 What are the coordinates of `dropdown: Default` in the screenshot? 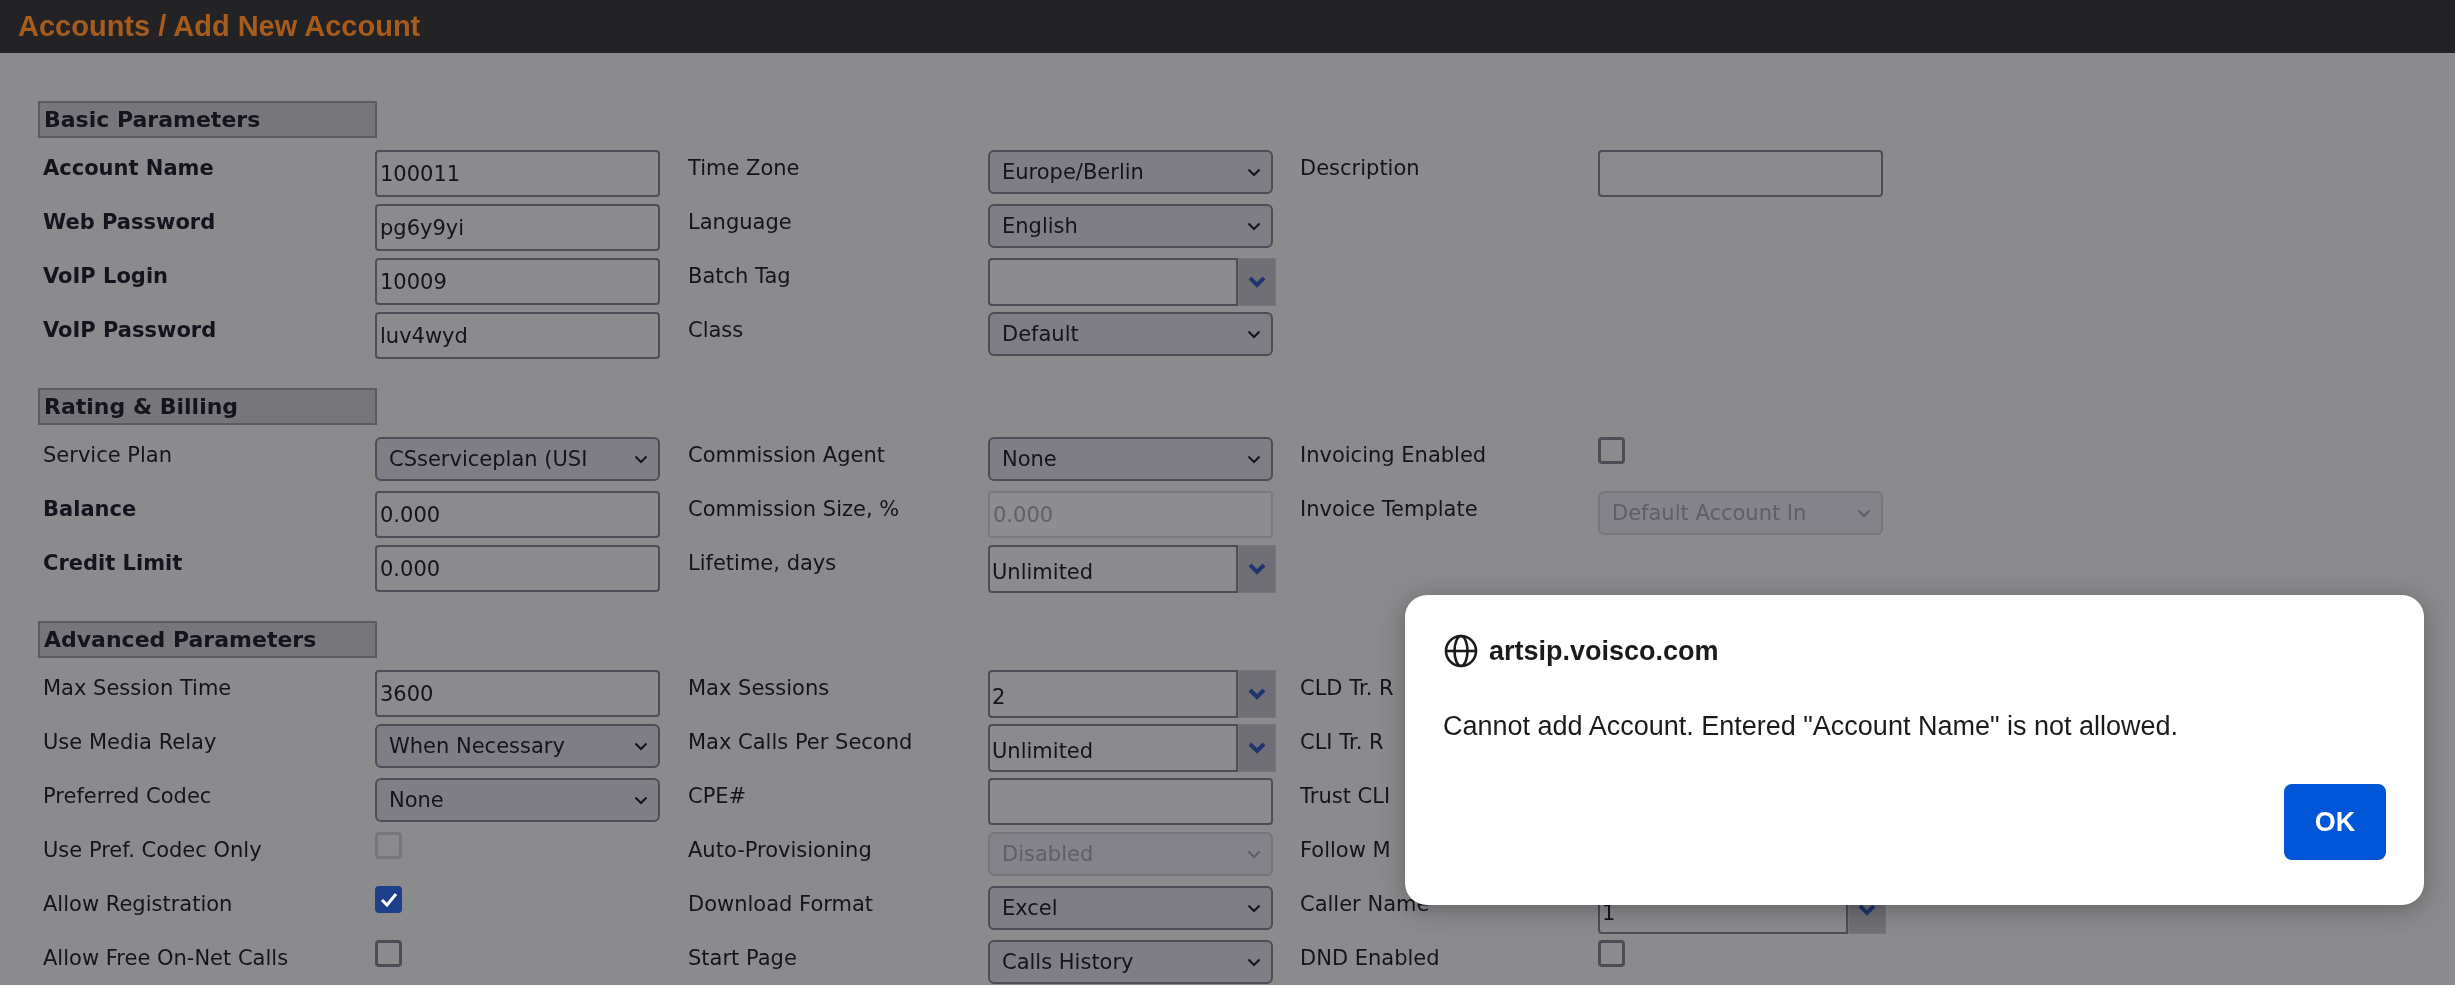 It's located at (1130, 334).